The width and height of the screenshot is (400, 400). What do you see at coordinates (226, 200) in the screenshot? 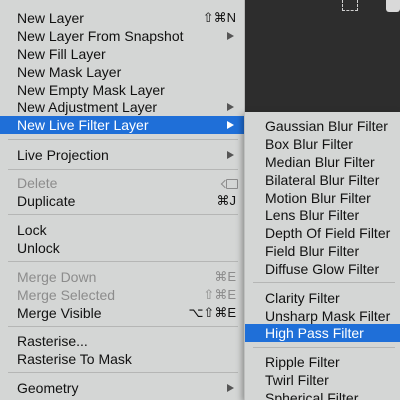
I see `shortcut-label: ⌘J` at bounding box center [226, 200].